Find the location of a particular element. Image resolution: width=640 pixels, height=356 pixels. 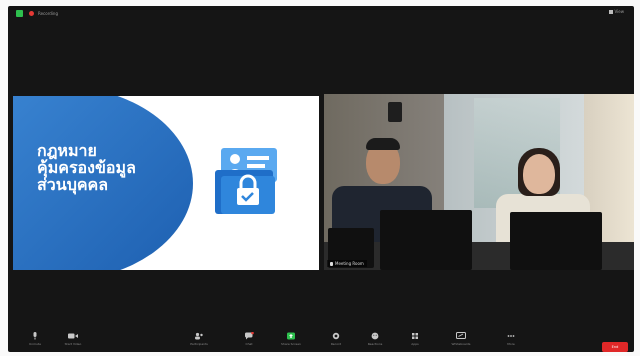

laptop-right is located at coordinates (556, 241).